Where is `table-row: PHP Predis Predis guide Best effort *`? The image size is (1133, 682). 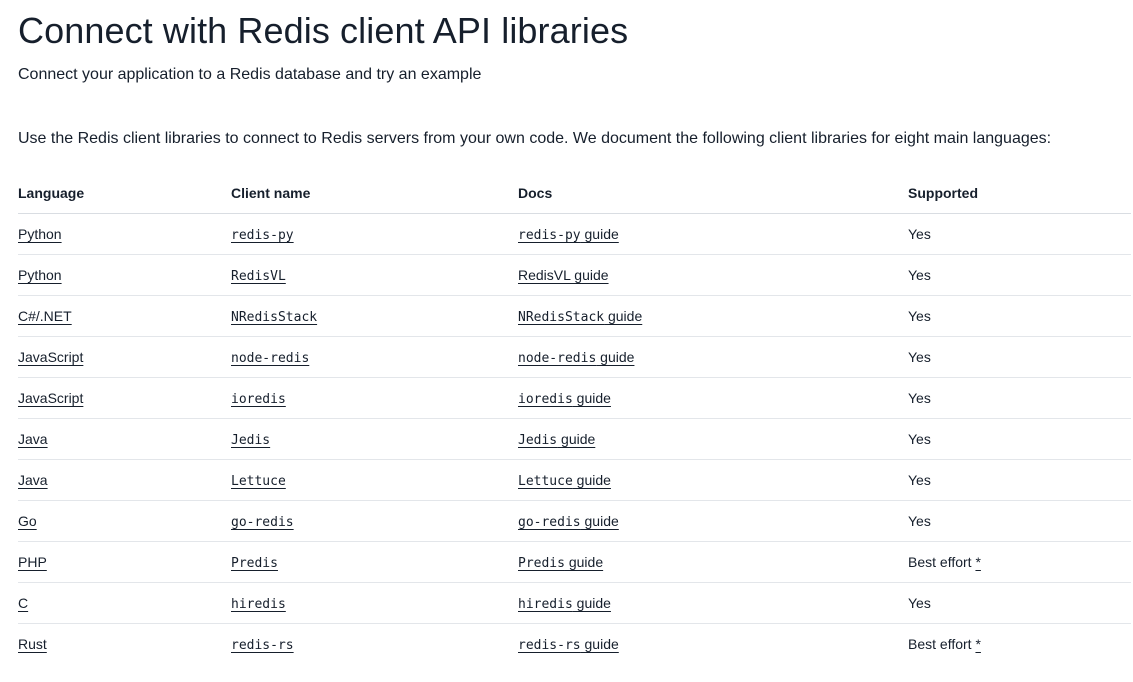 table-row: PHP Predis Predis guide Best effort * is located at coordinates (574, 562).